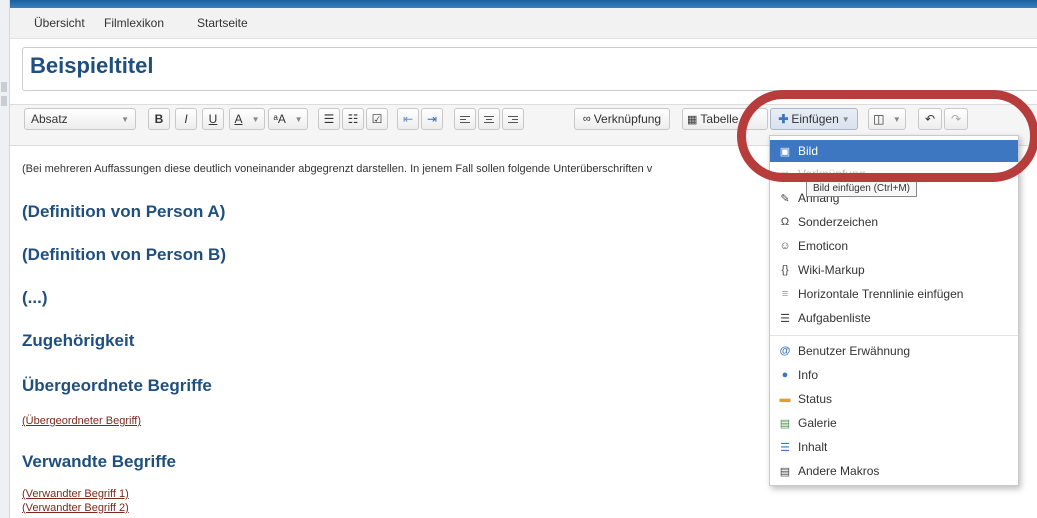  I want to click on link-button-label: Verknüpfung, so click(627, 119).